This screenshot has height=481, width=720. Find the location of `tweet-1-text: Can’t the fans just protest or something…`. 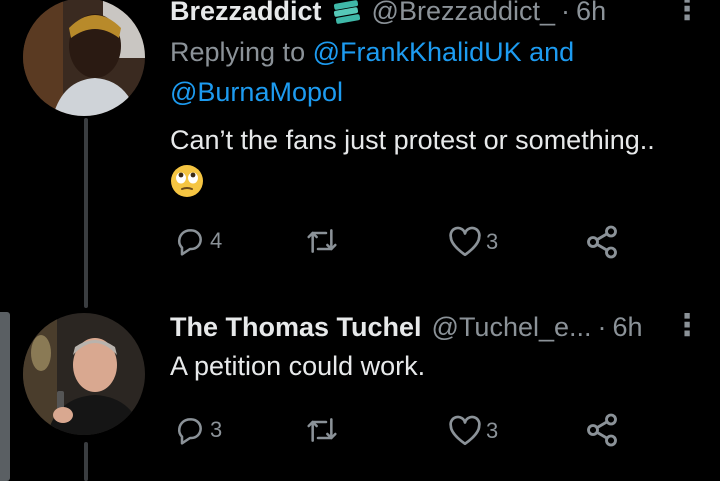

tweet-1-text: Can’t the fans just protest or something… is located at coordinates (412, 140).